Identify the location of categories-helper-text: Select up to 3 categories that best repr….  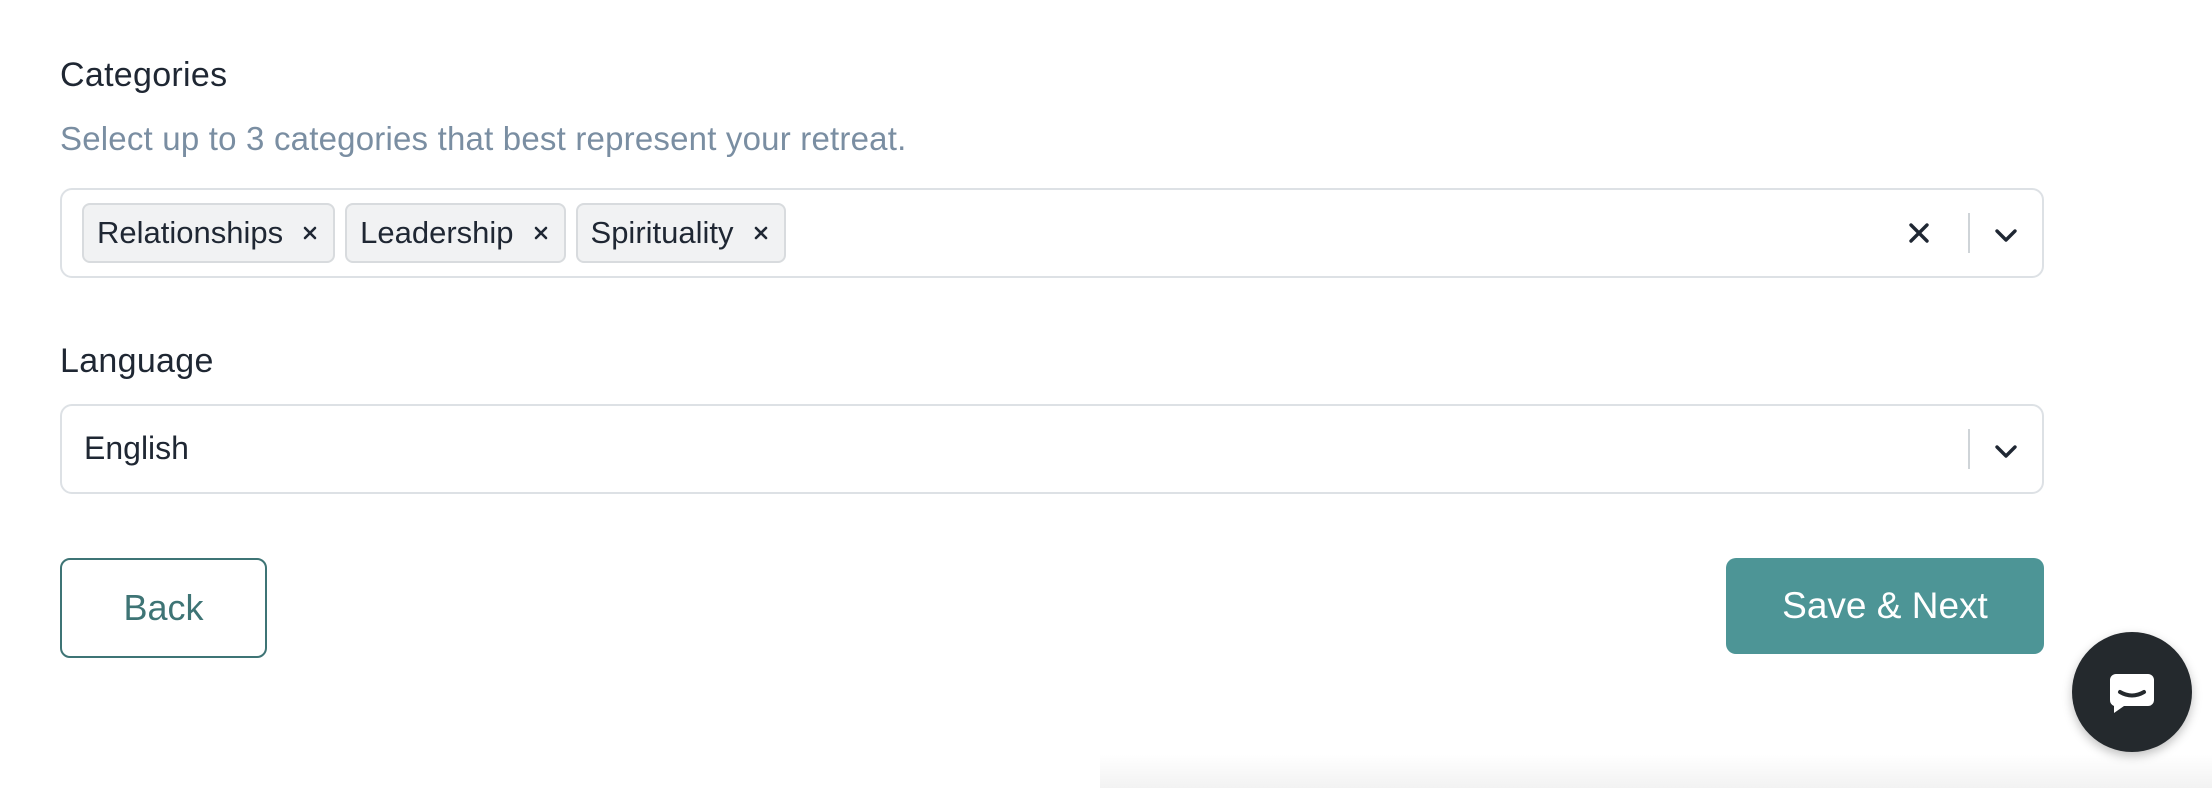
(483, 138).